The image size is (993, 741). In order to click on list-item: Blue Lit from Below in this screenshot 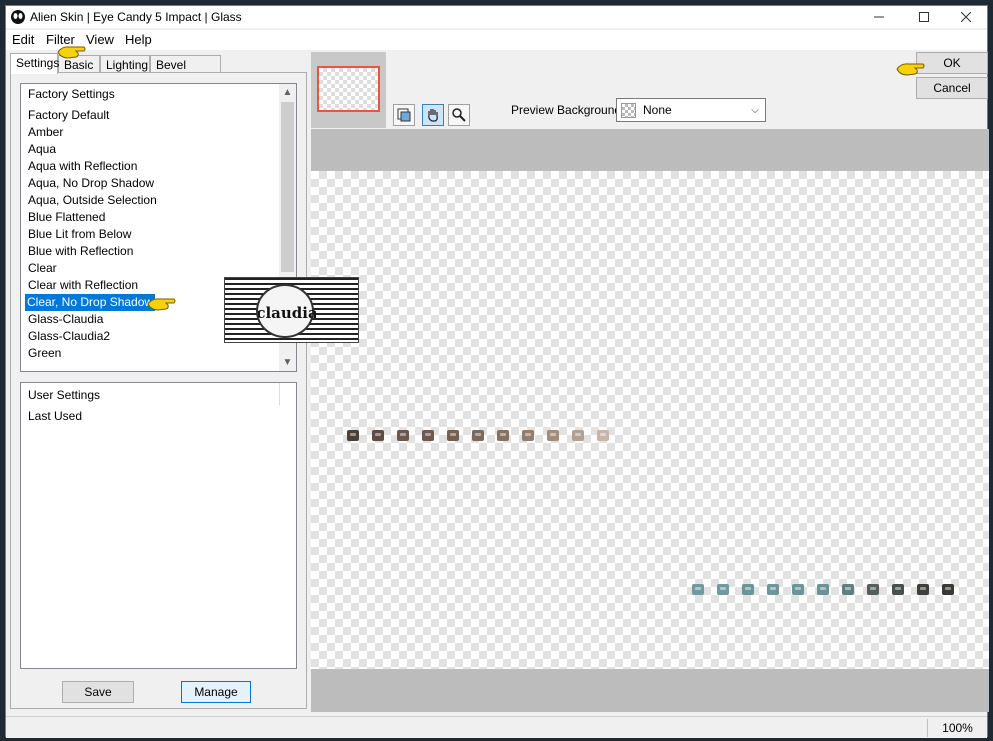, I will do `click(79, 234)`.